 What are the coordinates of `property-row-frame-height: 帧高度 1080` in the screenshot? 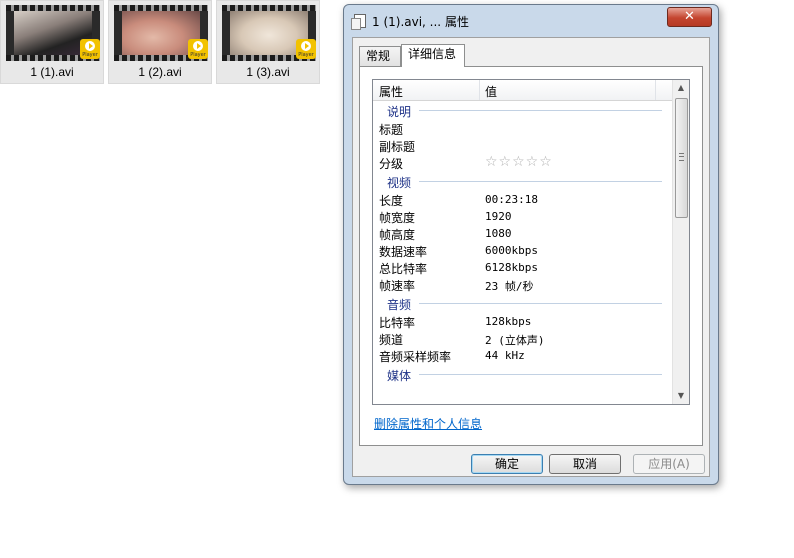 It's located at (523, 233).